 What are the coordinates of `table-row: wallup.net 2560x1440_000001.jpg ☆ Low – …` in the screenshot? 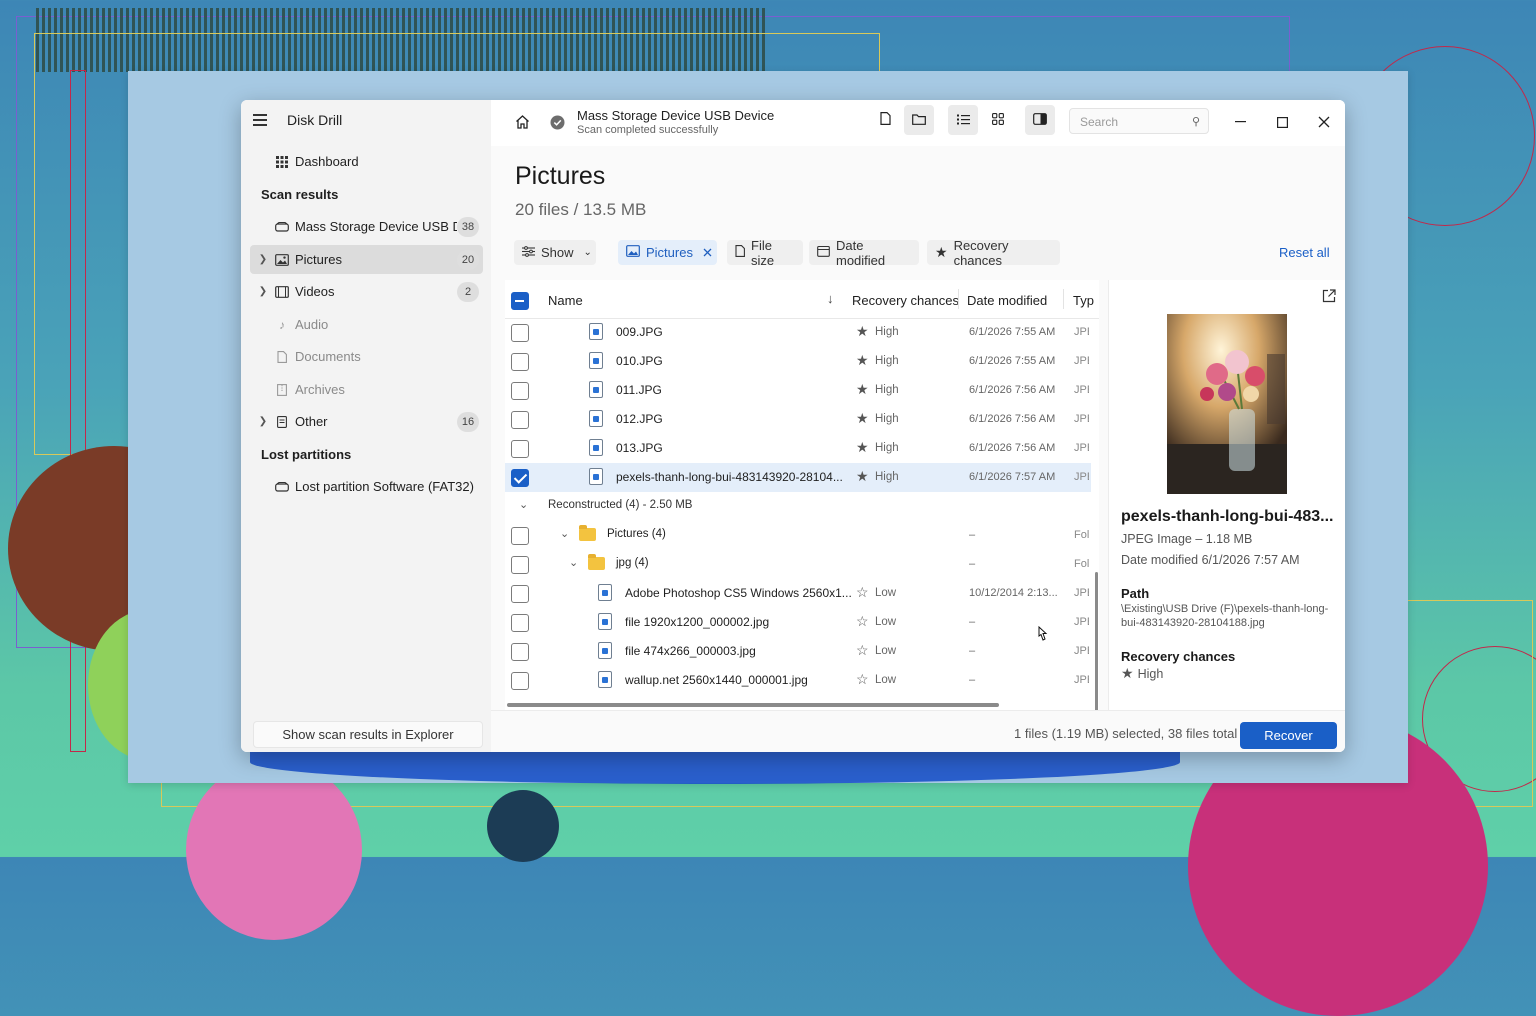 It's located at (798, 680).